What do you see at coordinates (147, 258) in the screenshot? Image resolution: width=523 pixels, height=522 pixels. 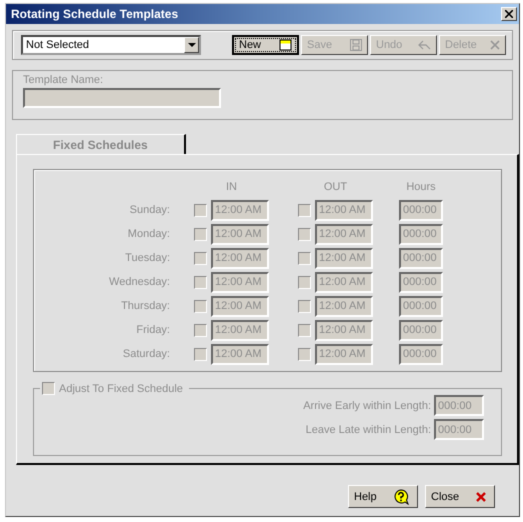 I see `day-label: Tuesday:` at bounding box center [147, 258].